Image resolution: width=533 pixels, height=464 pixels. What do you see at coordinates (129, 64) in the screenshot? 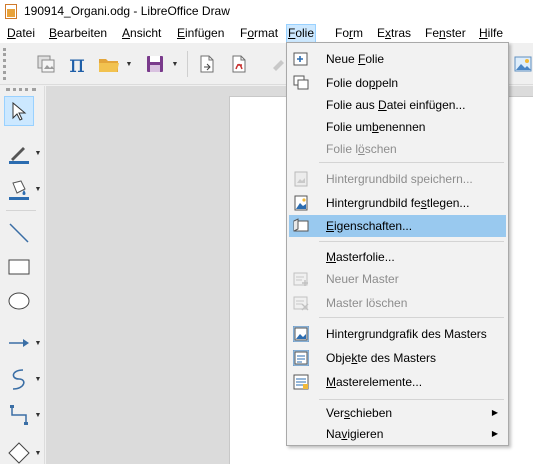
I see `open-dropdown-arrow: ▼` at bounding box center [129, 64].